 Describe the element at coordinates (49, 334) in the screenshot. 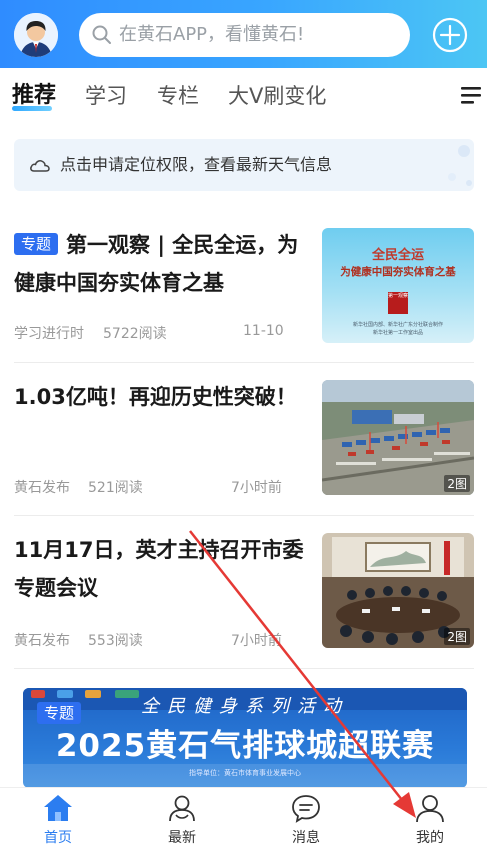

I see `article-source: 学习进行时` at that location.